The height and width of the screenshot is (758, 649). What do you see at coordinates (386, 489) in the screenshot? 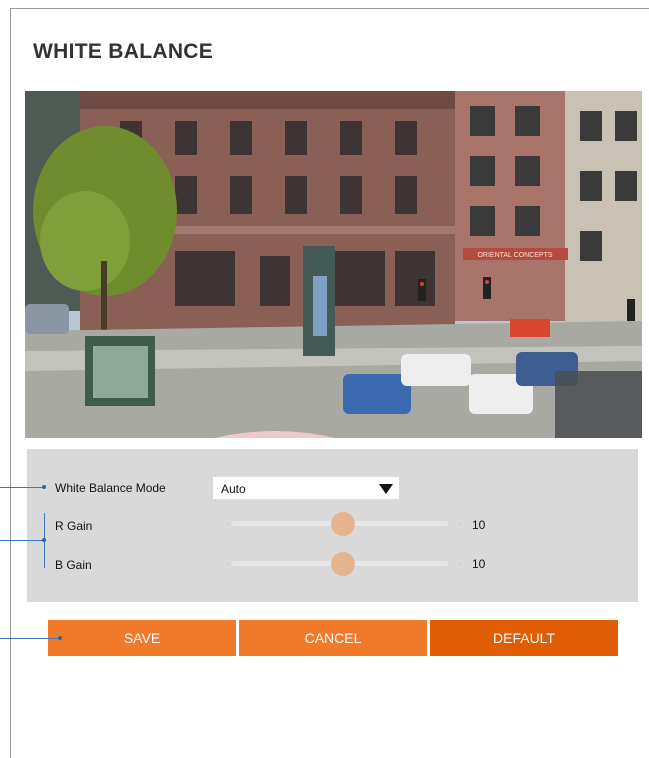
I see `dropdown-arrow-icon` at bounding box center [386, 489].